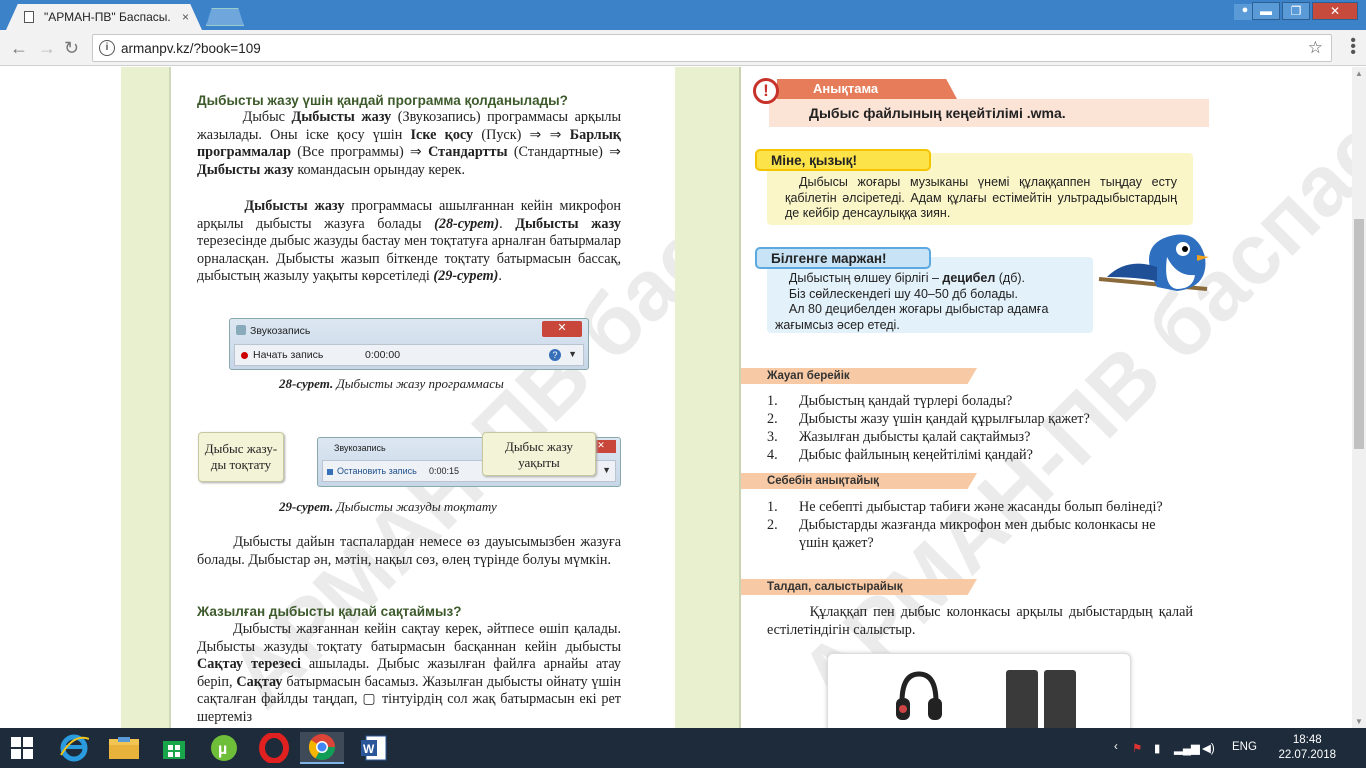  I want to click on definition-text: Дыбыс файлының кеңейтілімі .wma., so click(937, 113).